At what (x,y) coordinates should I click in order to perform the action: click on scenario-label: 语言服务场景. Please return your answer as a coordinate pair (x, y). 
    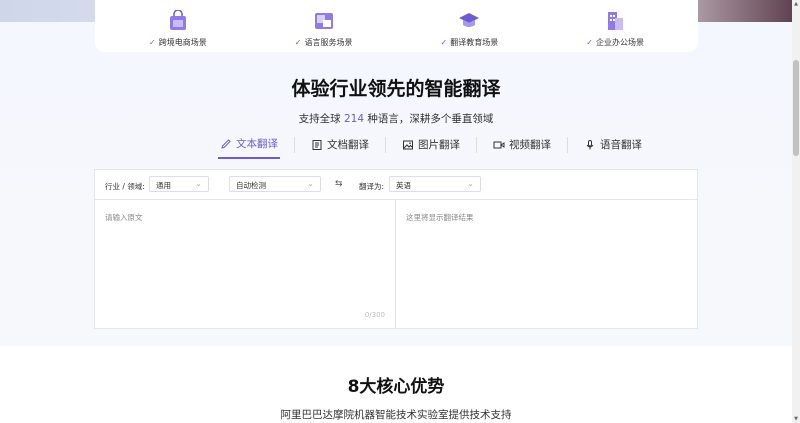
    Looking at the image, I should click on (328, 42).